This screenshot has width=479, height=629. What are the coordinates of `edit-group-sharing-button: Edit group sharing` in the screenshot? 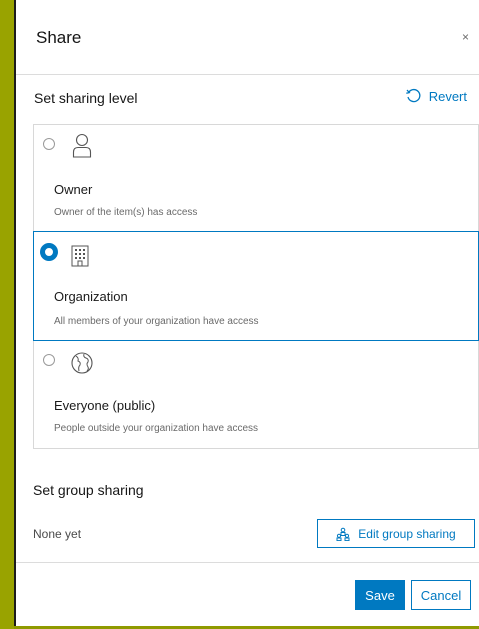 It's located at (396, 533).